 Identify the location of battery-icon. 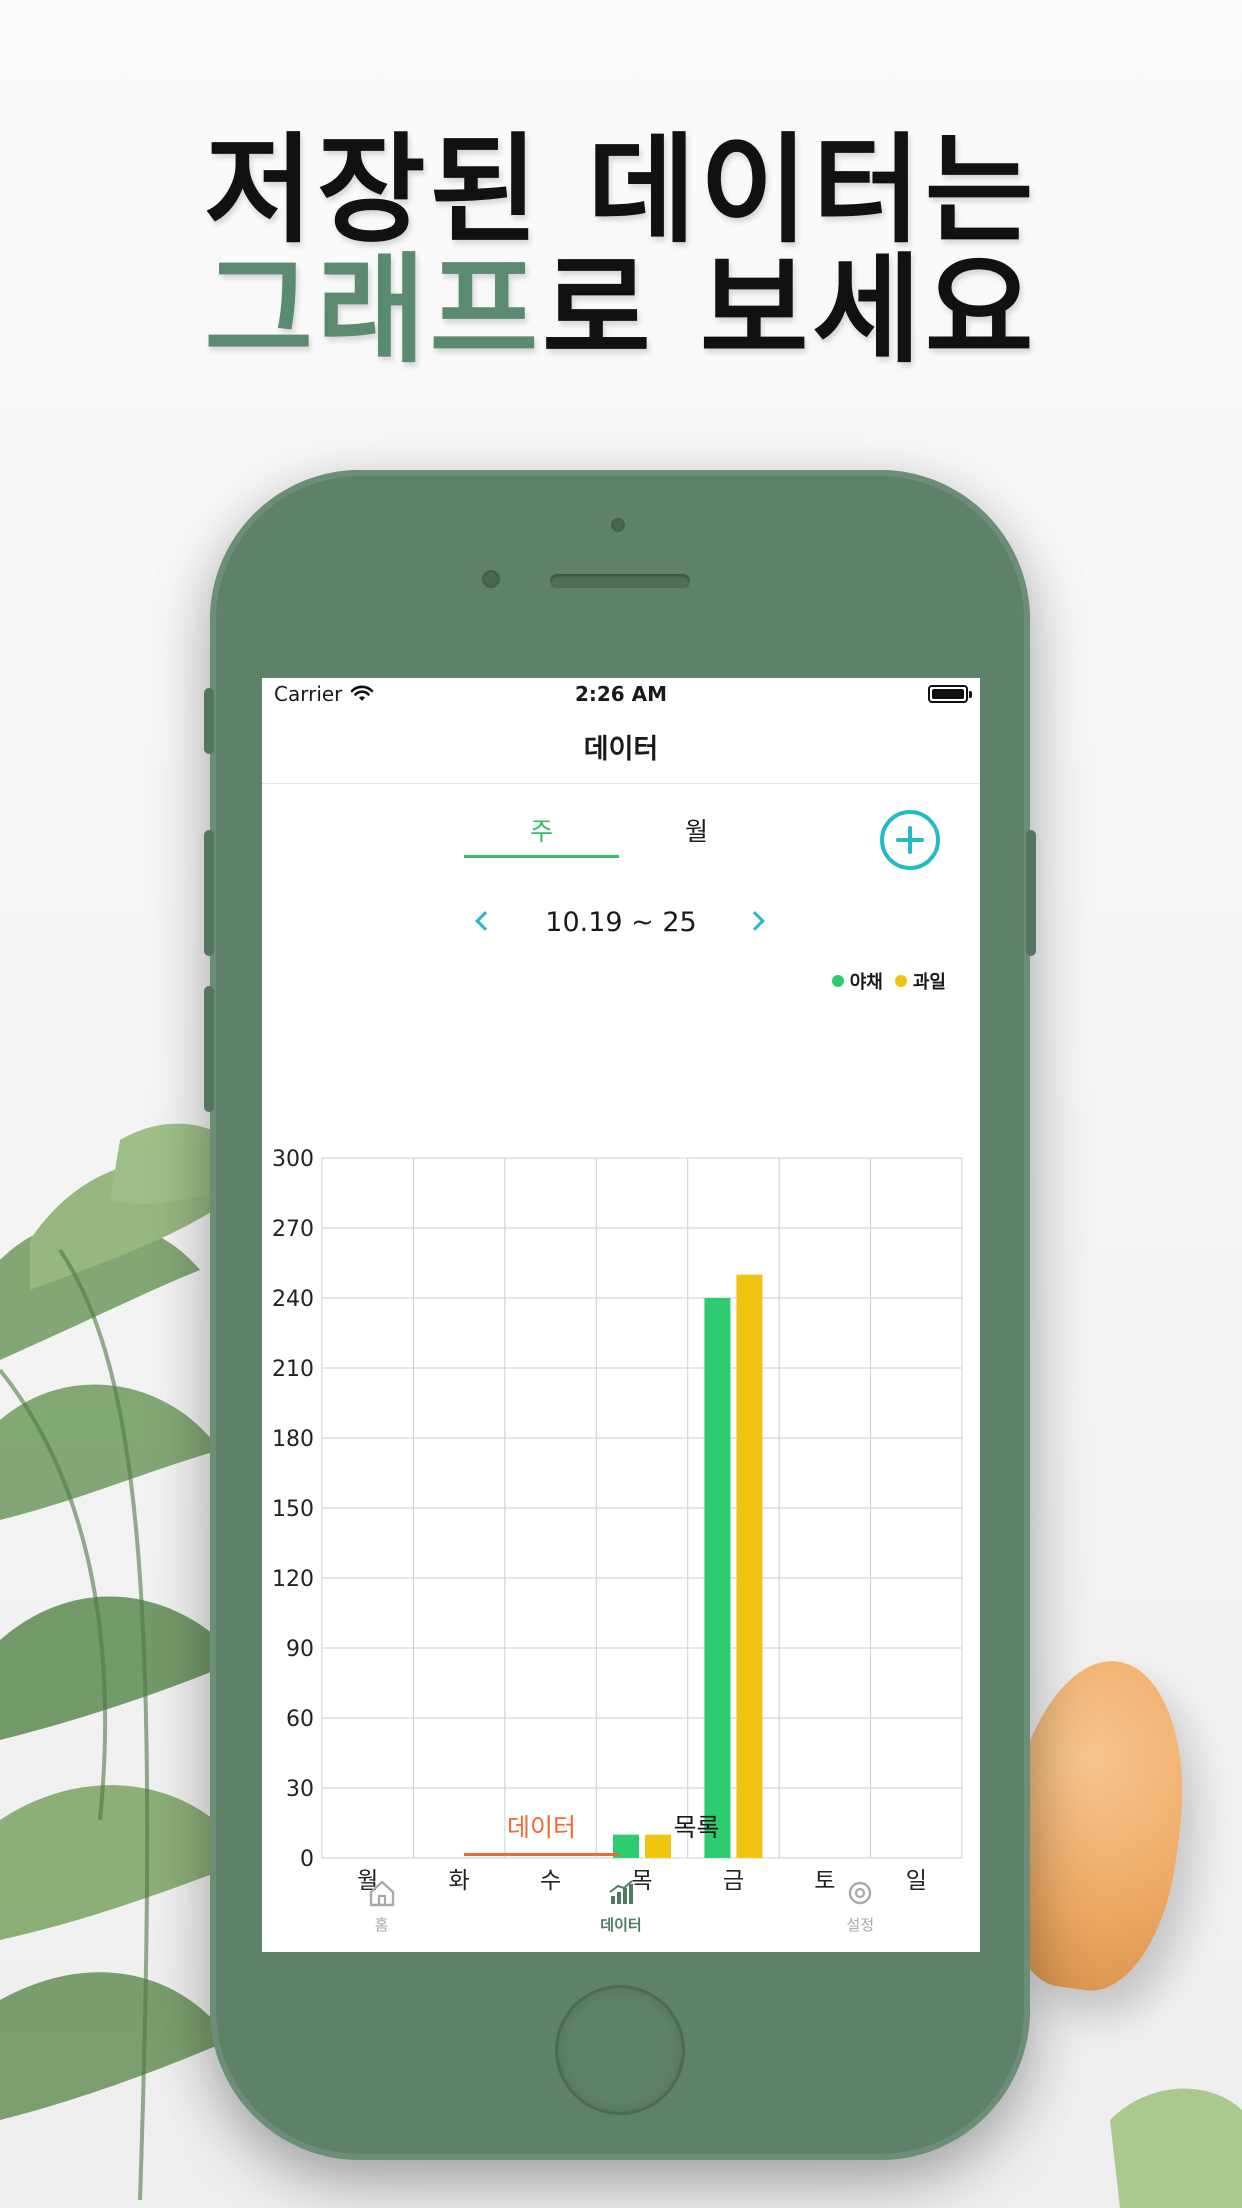
(950, 694).